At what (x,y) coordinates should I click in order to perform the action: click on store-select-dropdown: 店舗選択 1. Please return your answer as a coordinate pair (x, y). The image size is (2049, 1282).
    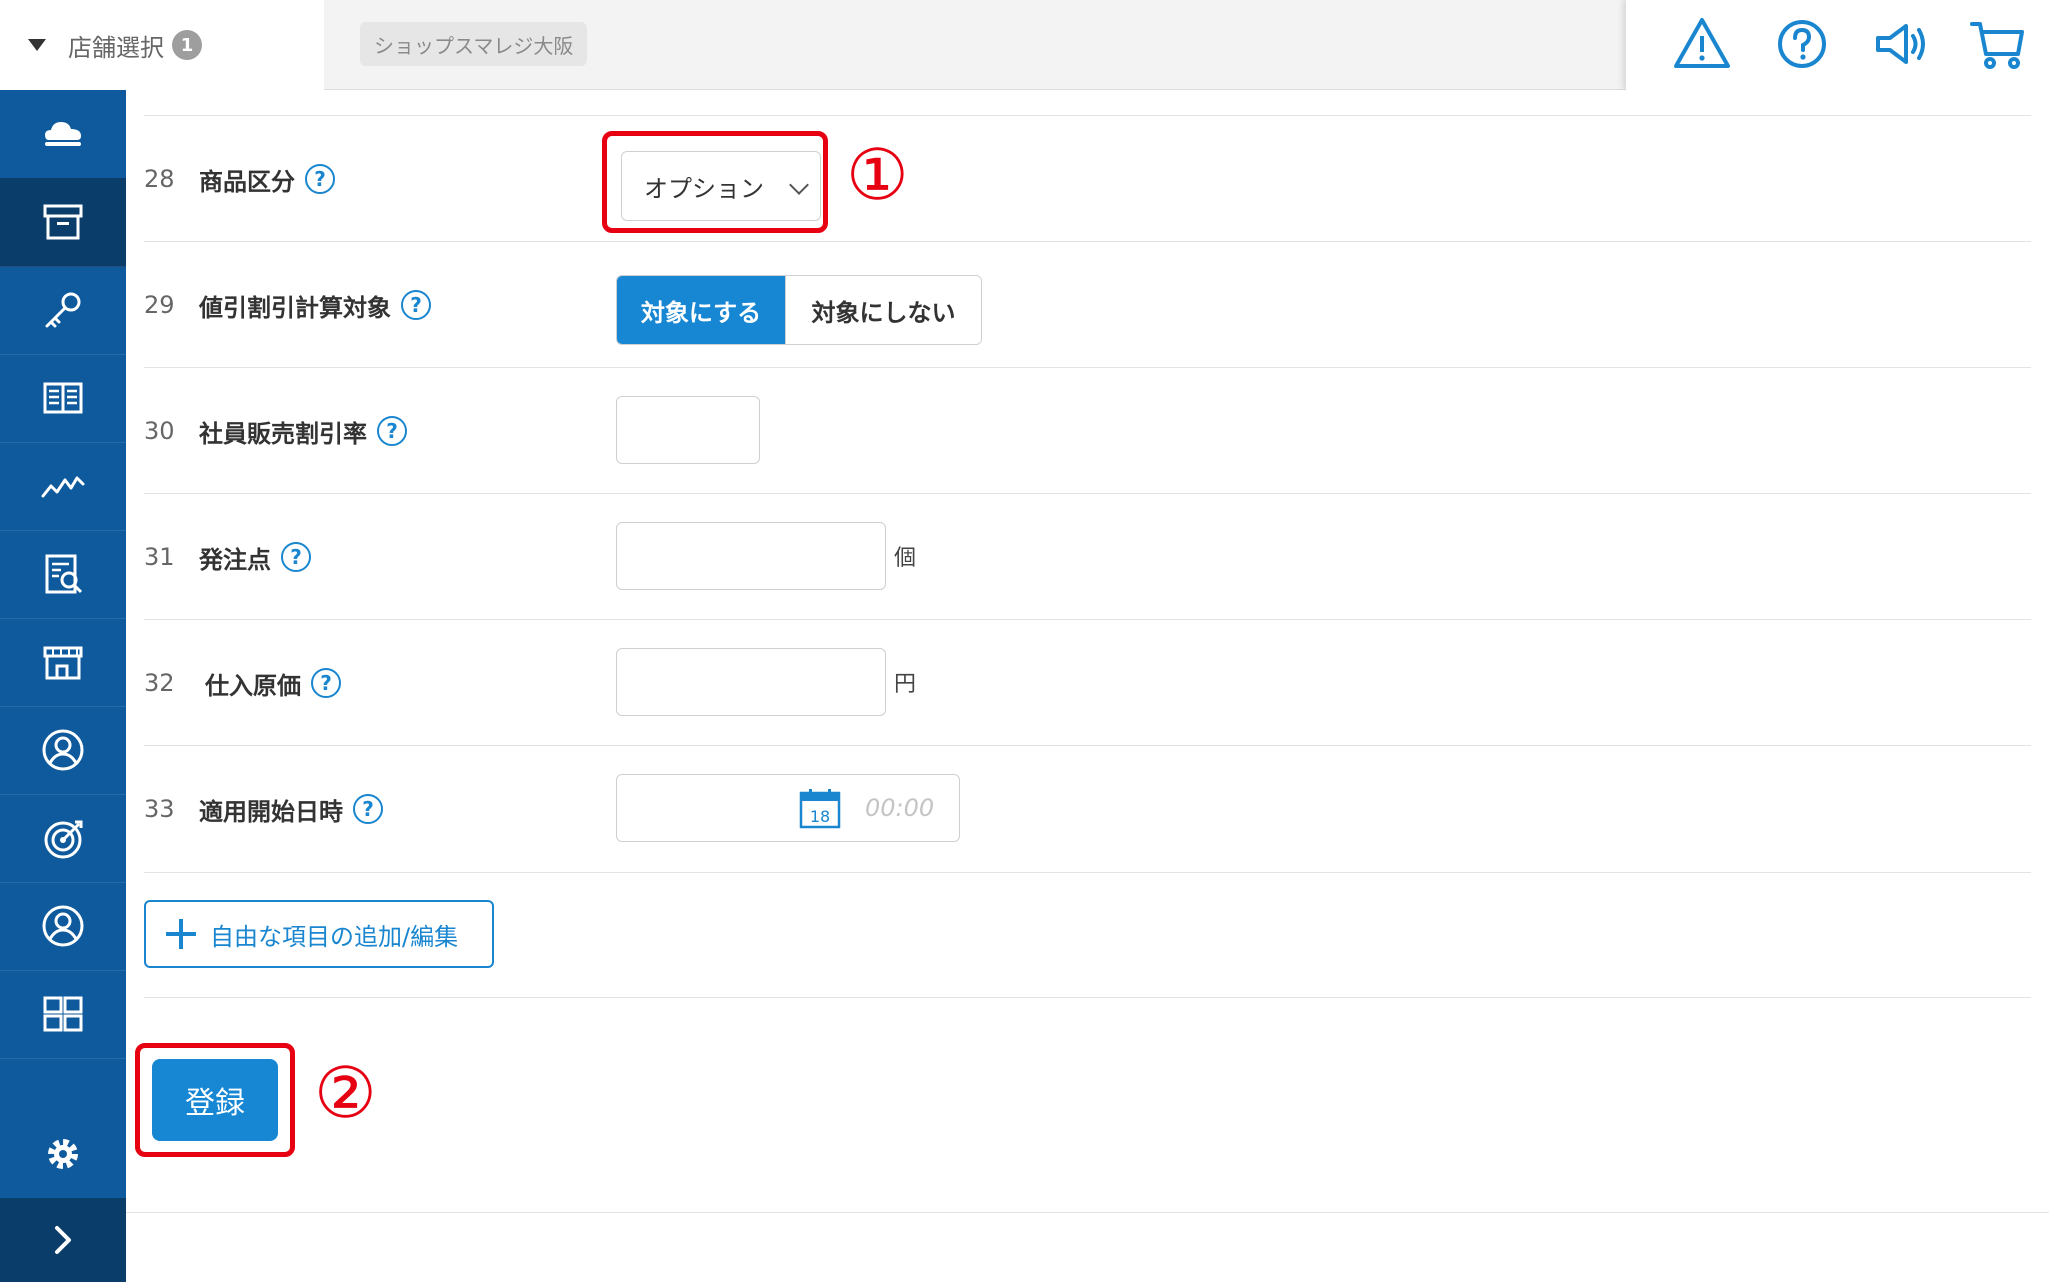
    Looking at the image, I should click on (162, 45).